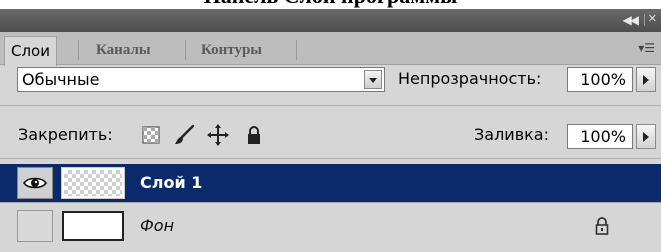 The image size is (661, 252). Describe the element at coordinates (603, 136) in the screenshot. I see `fill-value: 100%` at that location.